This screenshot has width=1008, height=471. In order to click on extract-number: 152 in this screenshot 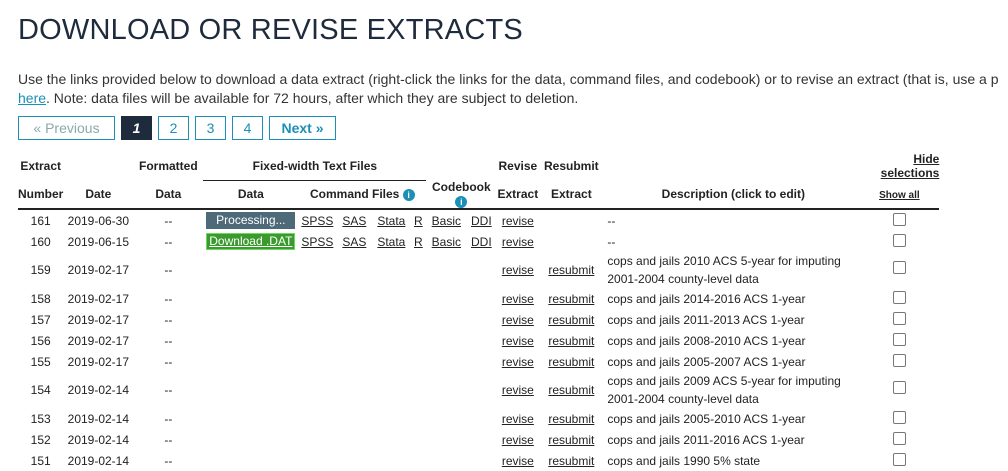, I will do `click(40, 439)`.